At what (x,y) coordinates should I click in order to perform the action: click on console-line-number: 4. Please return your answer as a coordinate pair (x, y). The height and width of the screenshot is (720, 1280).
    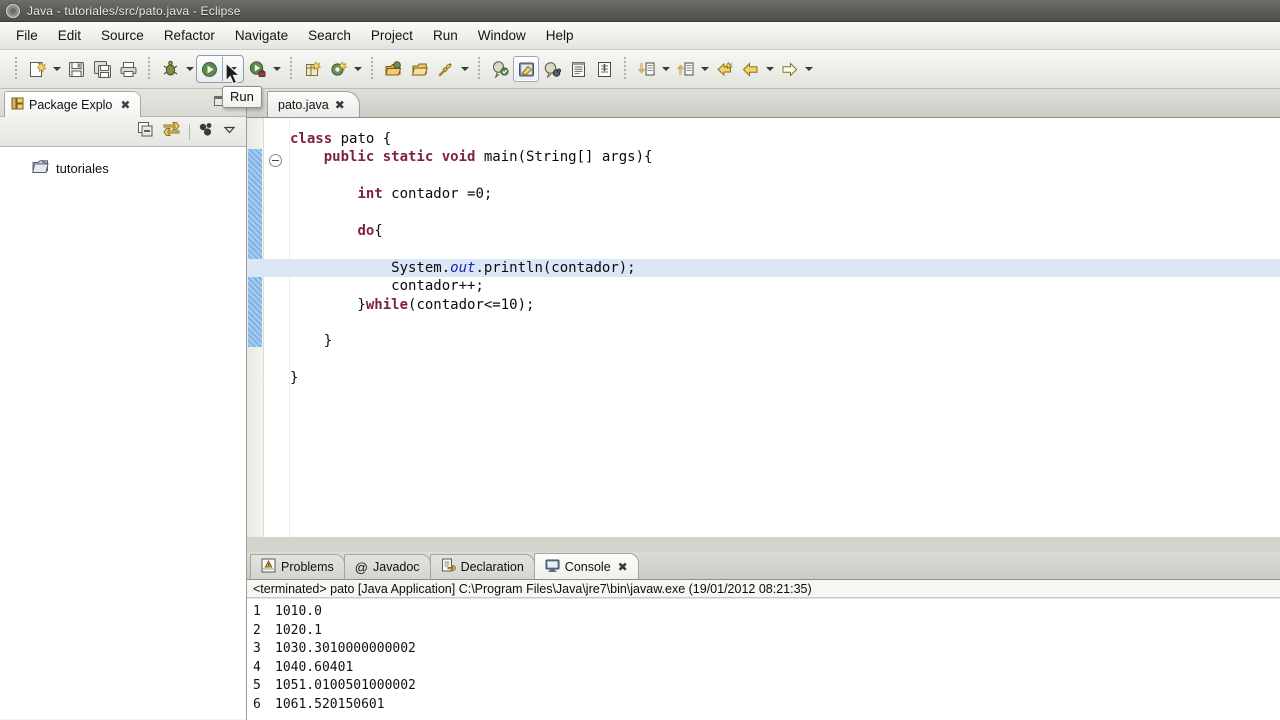
    Looking at the image, I should click on (257, 667).